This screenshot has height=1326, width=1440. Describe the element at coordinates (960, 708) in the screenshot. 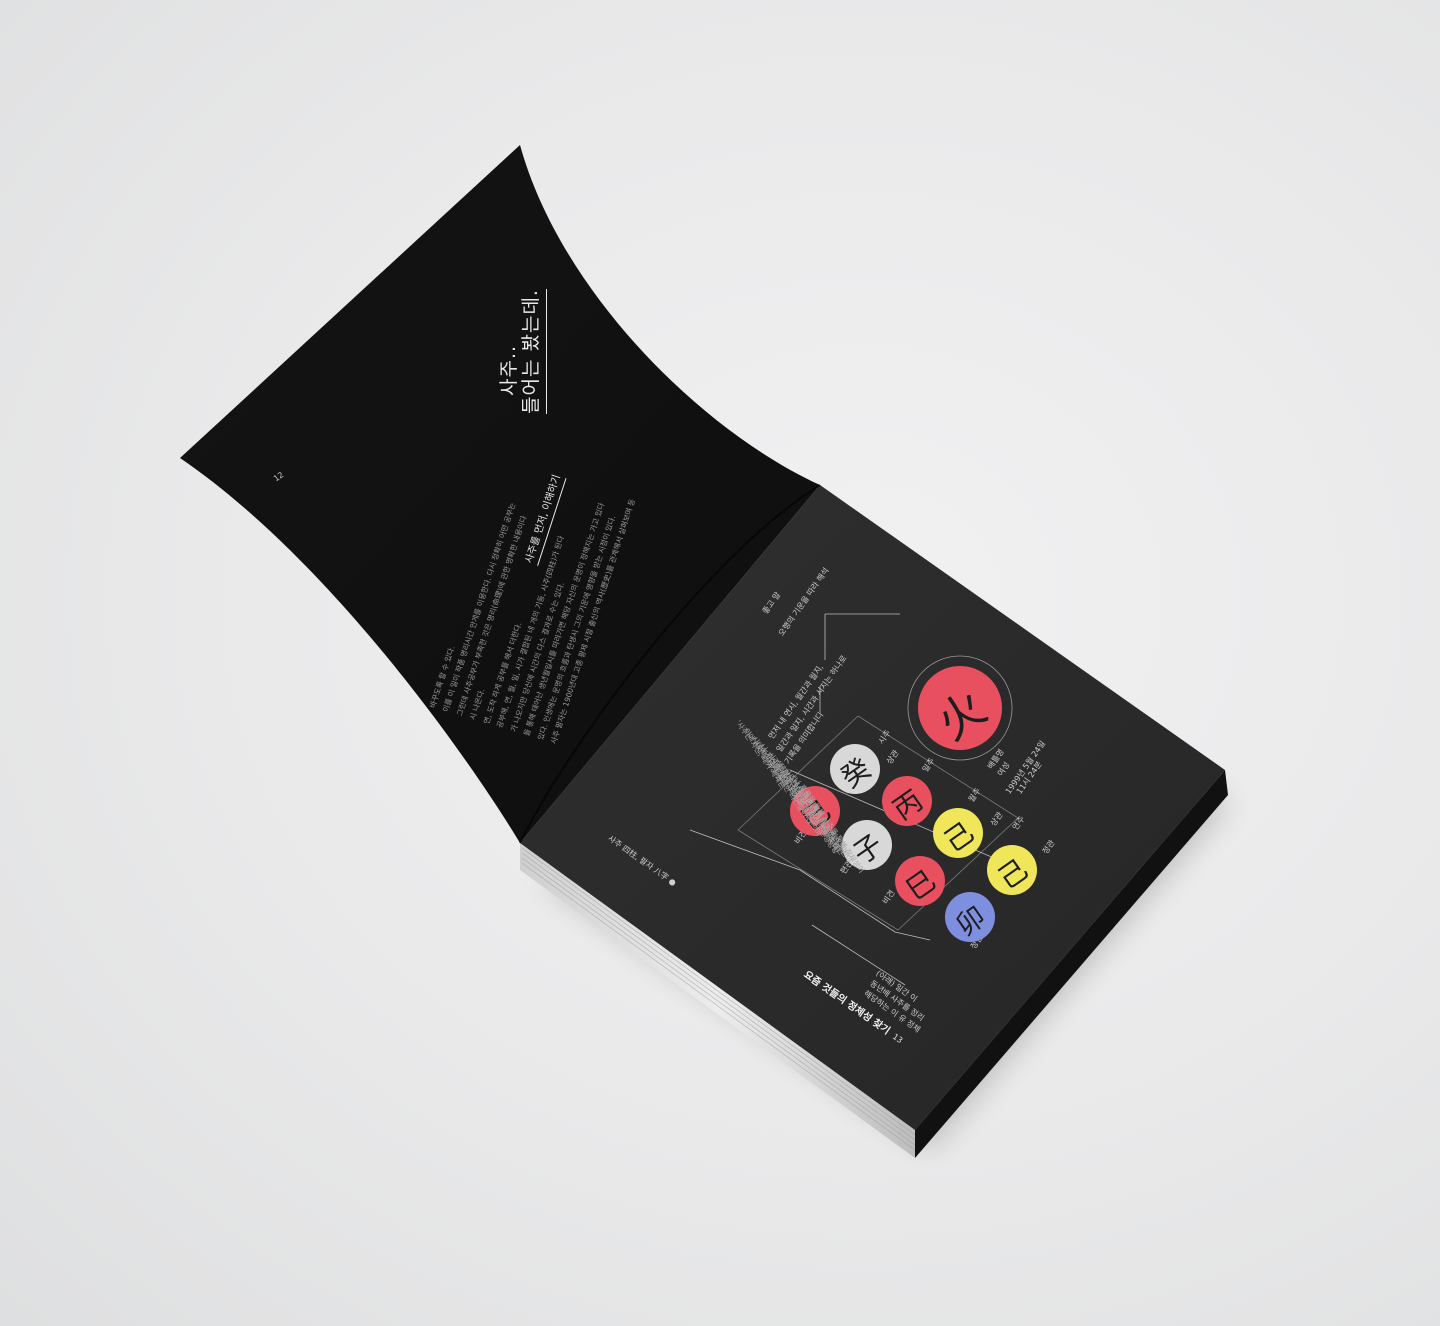

I see `element-circle-fire: 火` at that location.